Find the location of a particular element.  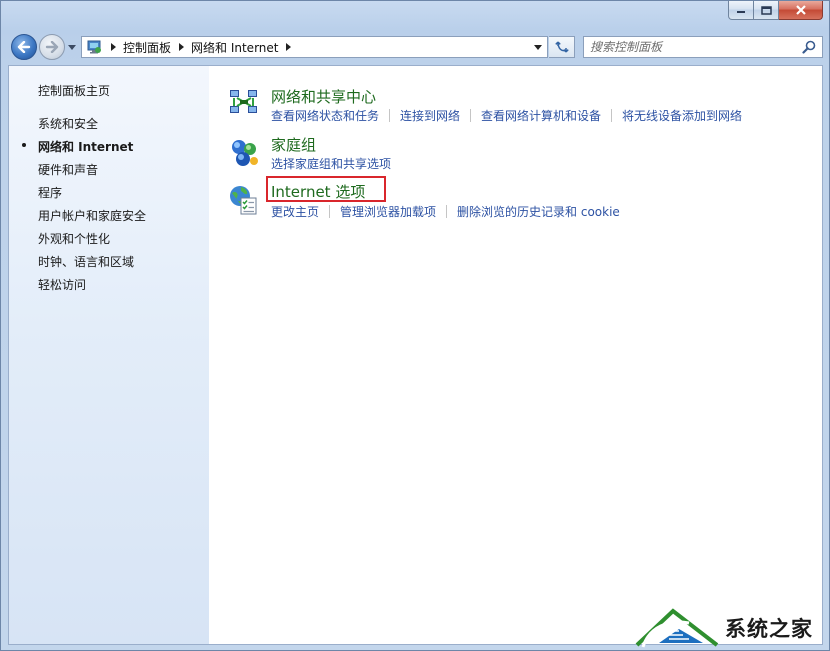

search-icon is located at coordinates (809, 47).